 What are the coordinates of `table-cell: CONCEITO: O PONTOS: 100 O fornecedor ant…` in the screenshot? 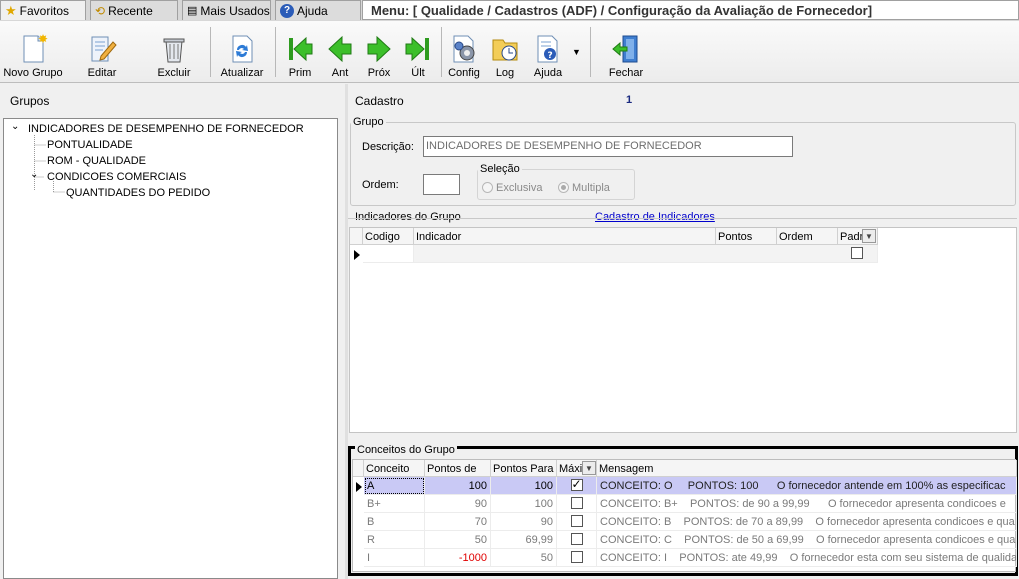 It's located at (807, 486).